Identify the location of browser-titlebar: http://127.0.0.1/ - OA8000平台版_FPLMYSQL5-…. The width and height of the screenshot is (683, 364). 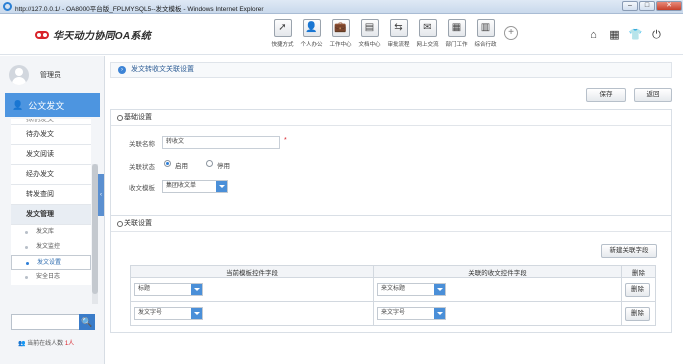
(341, 7).